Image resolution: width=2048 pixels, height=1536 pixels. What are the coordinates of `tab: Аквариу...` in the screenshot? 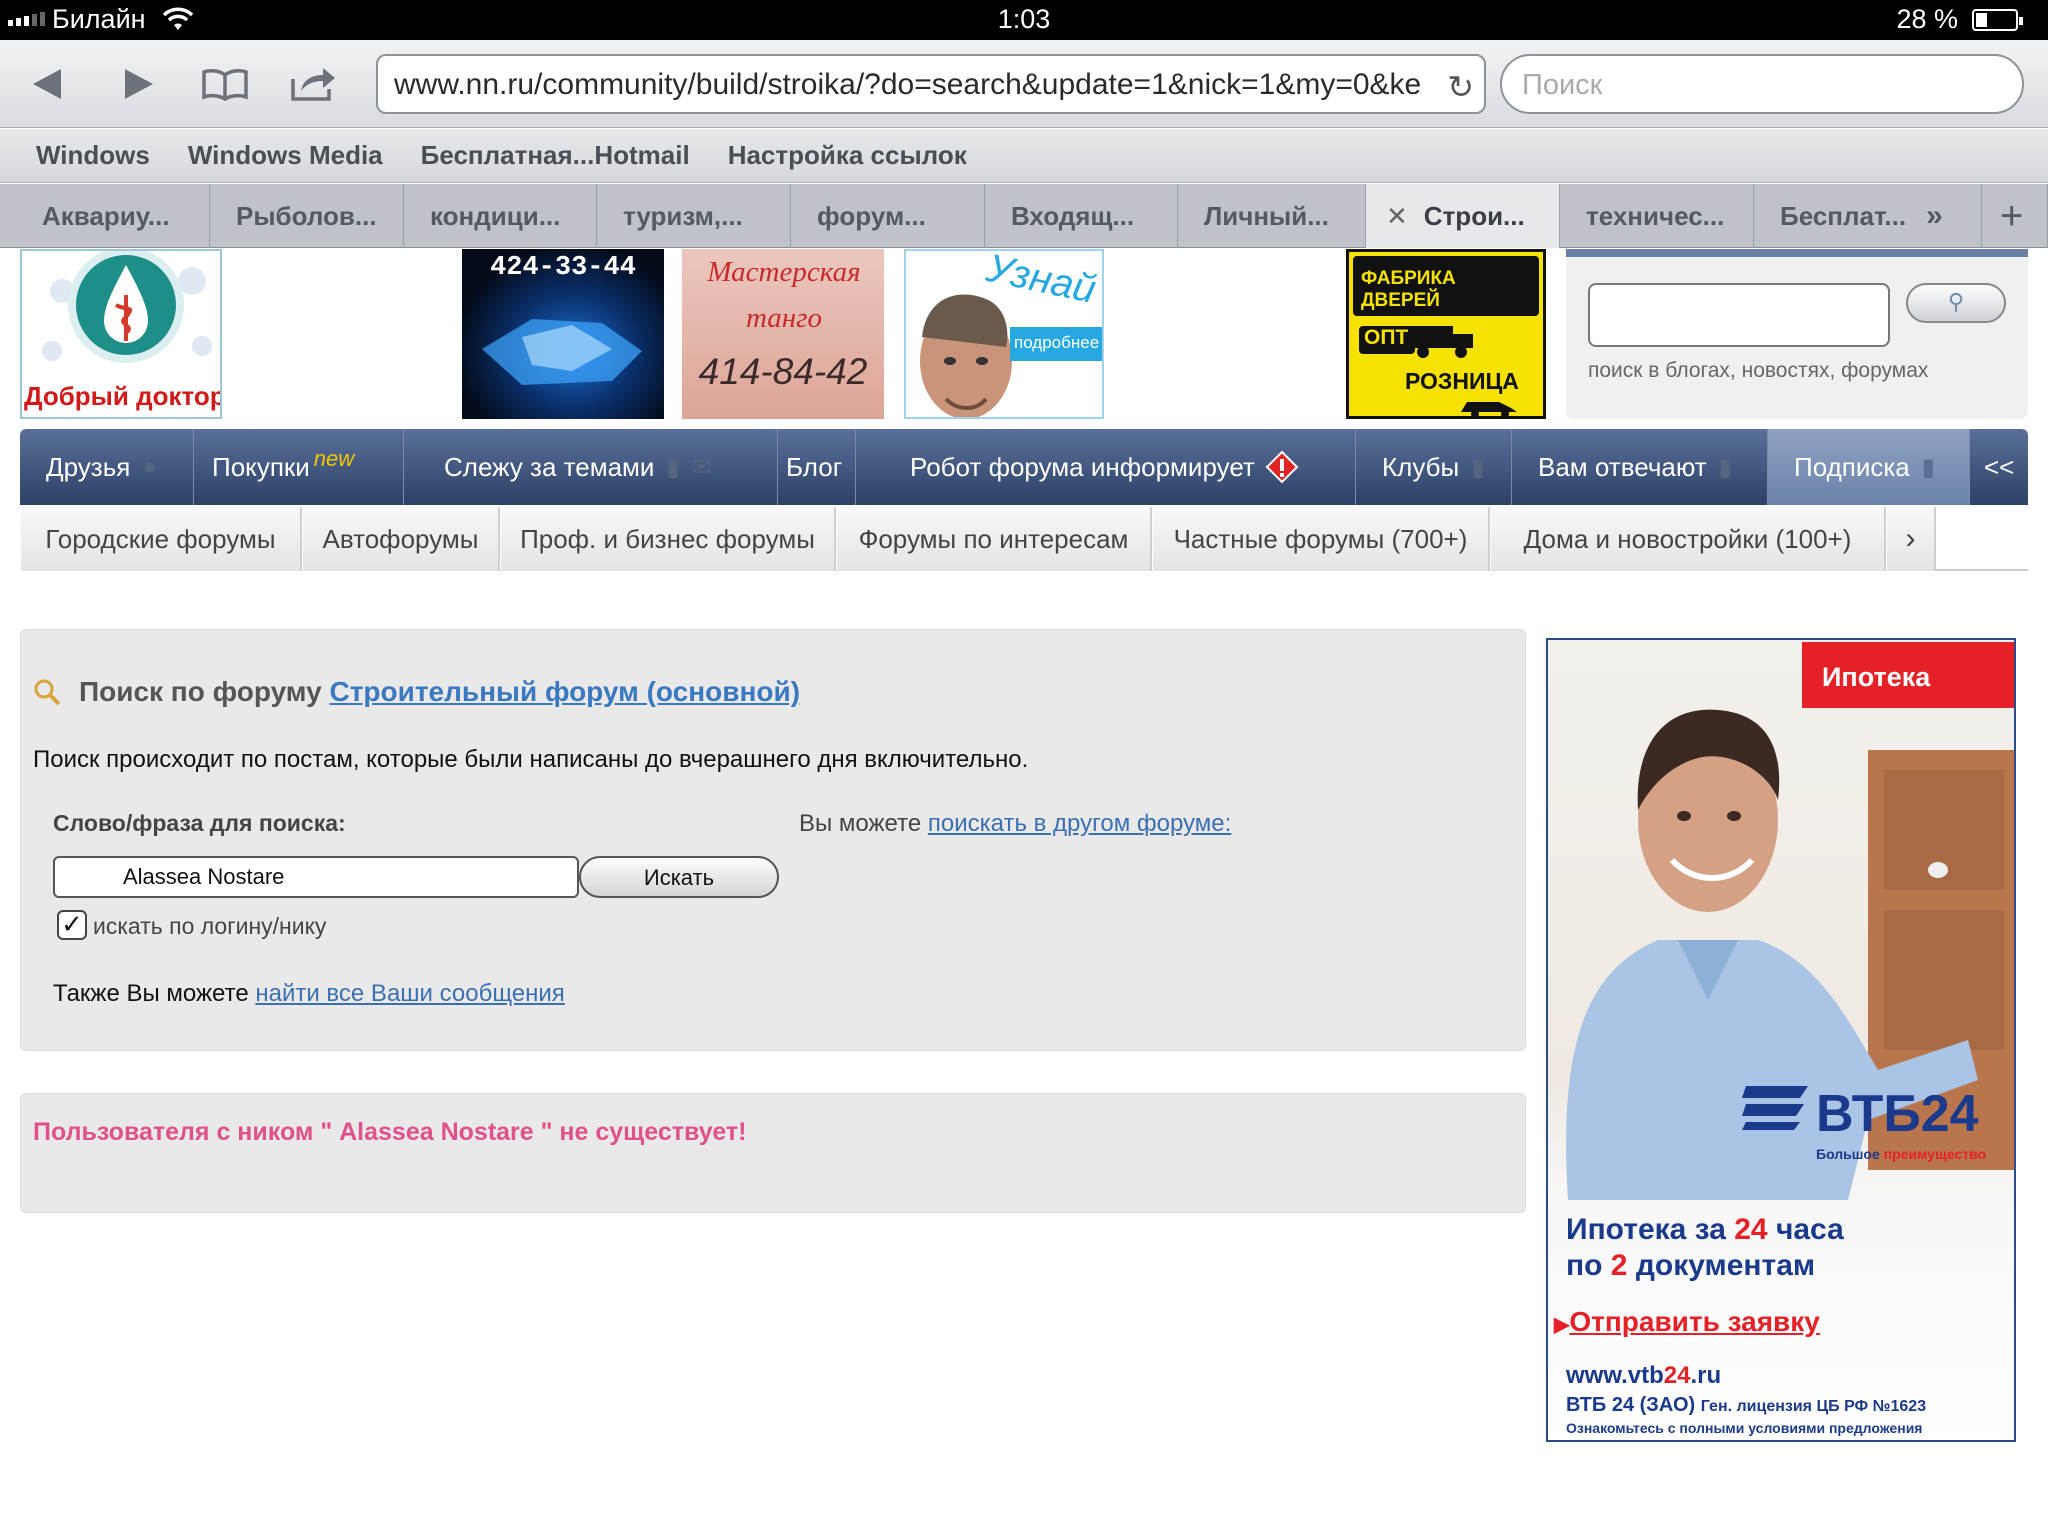 It's located at (113, 216).